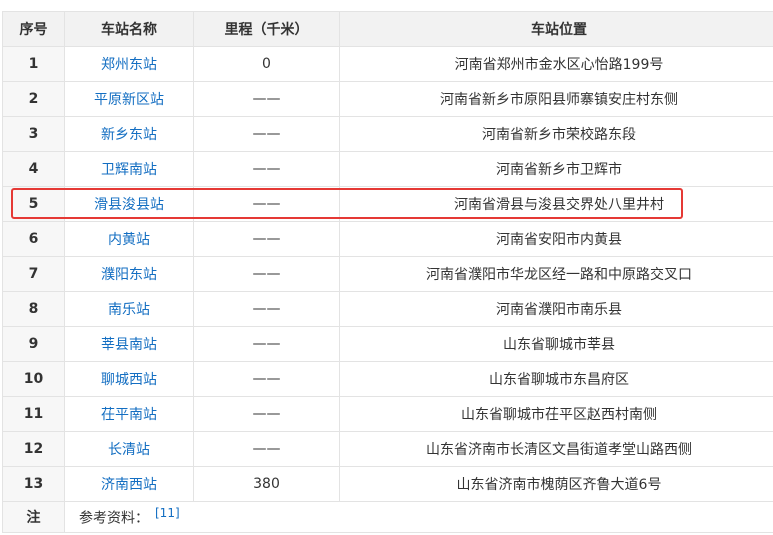 This screenshot has height=535, width=773. I want to click on row-index: 2, so click(33, 99).